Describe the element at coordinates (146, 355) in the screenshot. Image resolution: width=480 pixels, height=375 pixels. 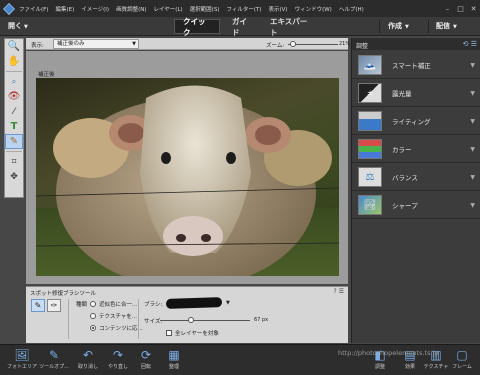
I see `rotate-icon: ⟳` at that location.